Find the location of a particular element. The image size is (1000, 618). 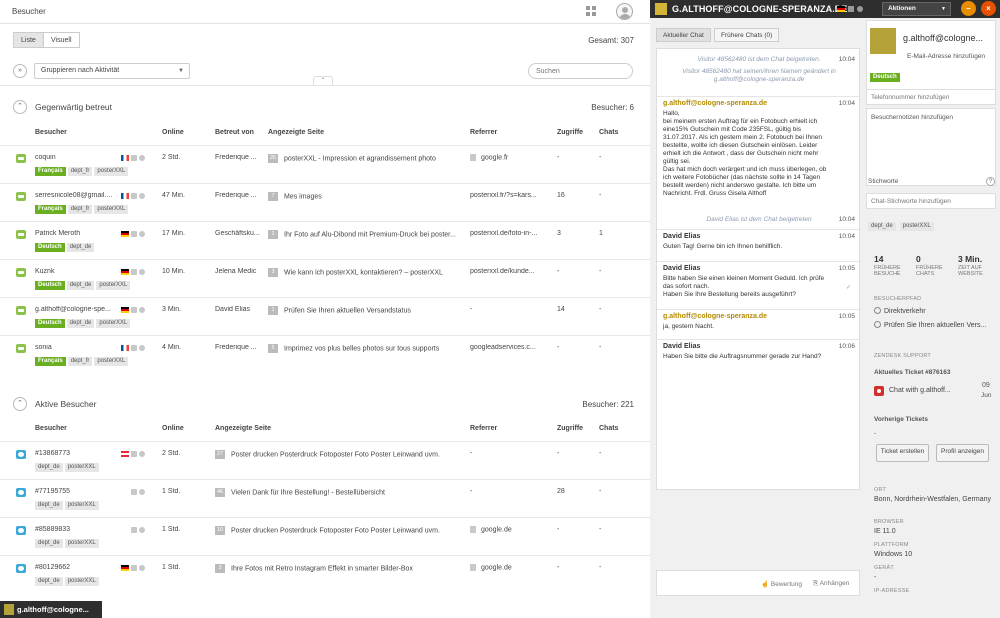

user-avatar-icon is located at coordinates (624, 11).